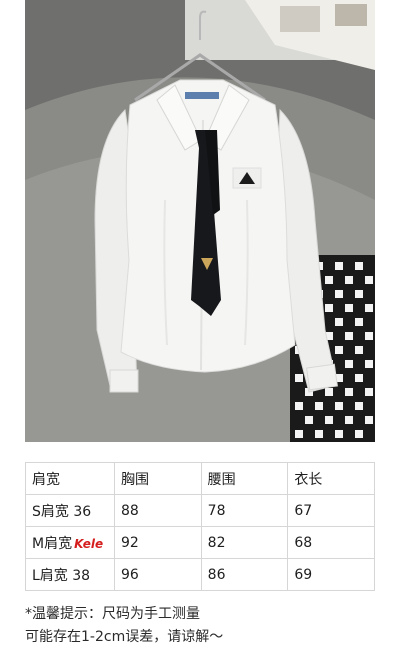 The image size is (400, 670). Describe the element at coordinates (70, 478) in the screenshot. I see `header-shoulder: 肩宽` at that location.